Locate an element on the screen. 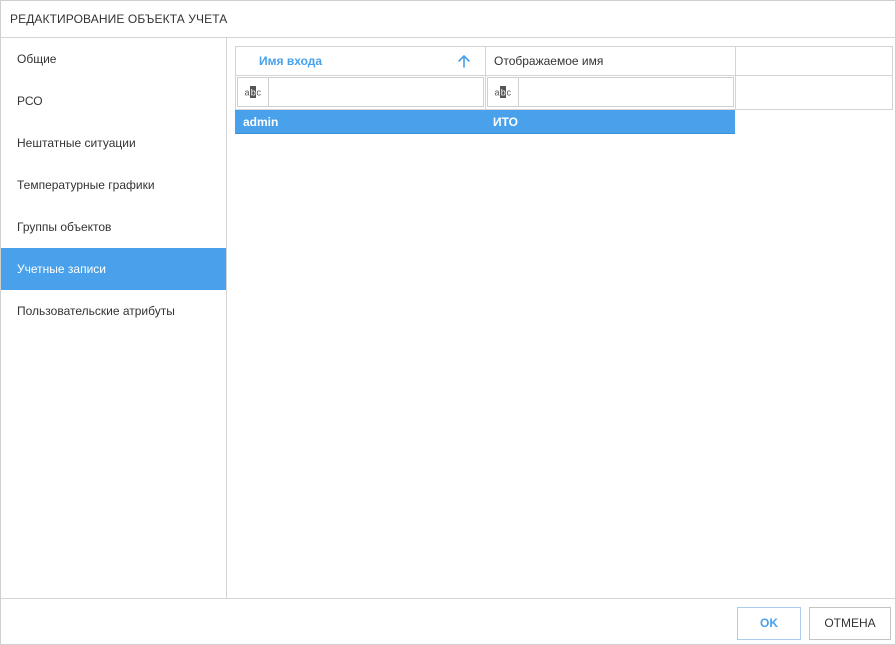 The height and width of the screenshot is (645, 896). filter-row: a b c a b c is located at coordinates (564, 93).